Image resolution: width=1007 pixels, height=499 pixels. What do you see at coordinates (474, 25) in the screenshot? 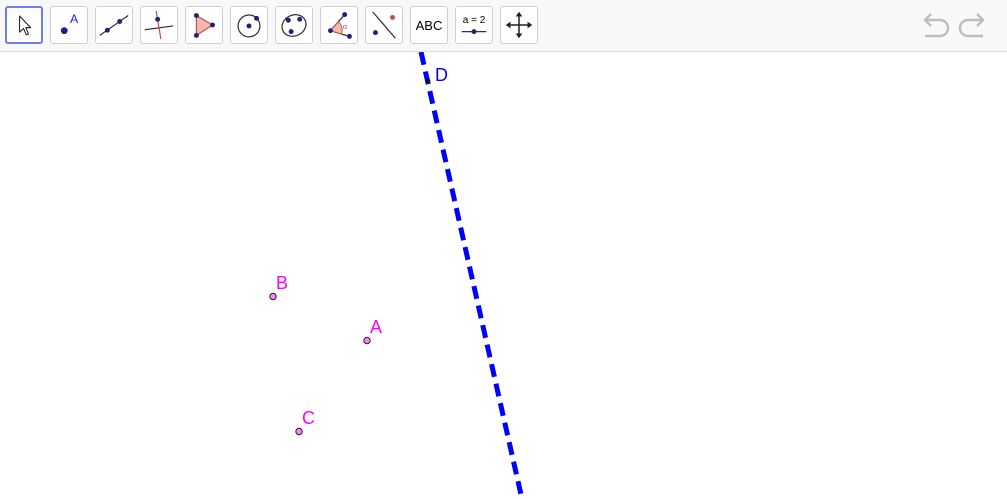
I see `slider-tool-button: a = 2` at bounding box center [474, 25].